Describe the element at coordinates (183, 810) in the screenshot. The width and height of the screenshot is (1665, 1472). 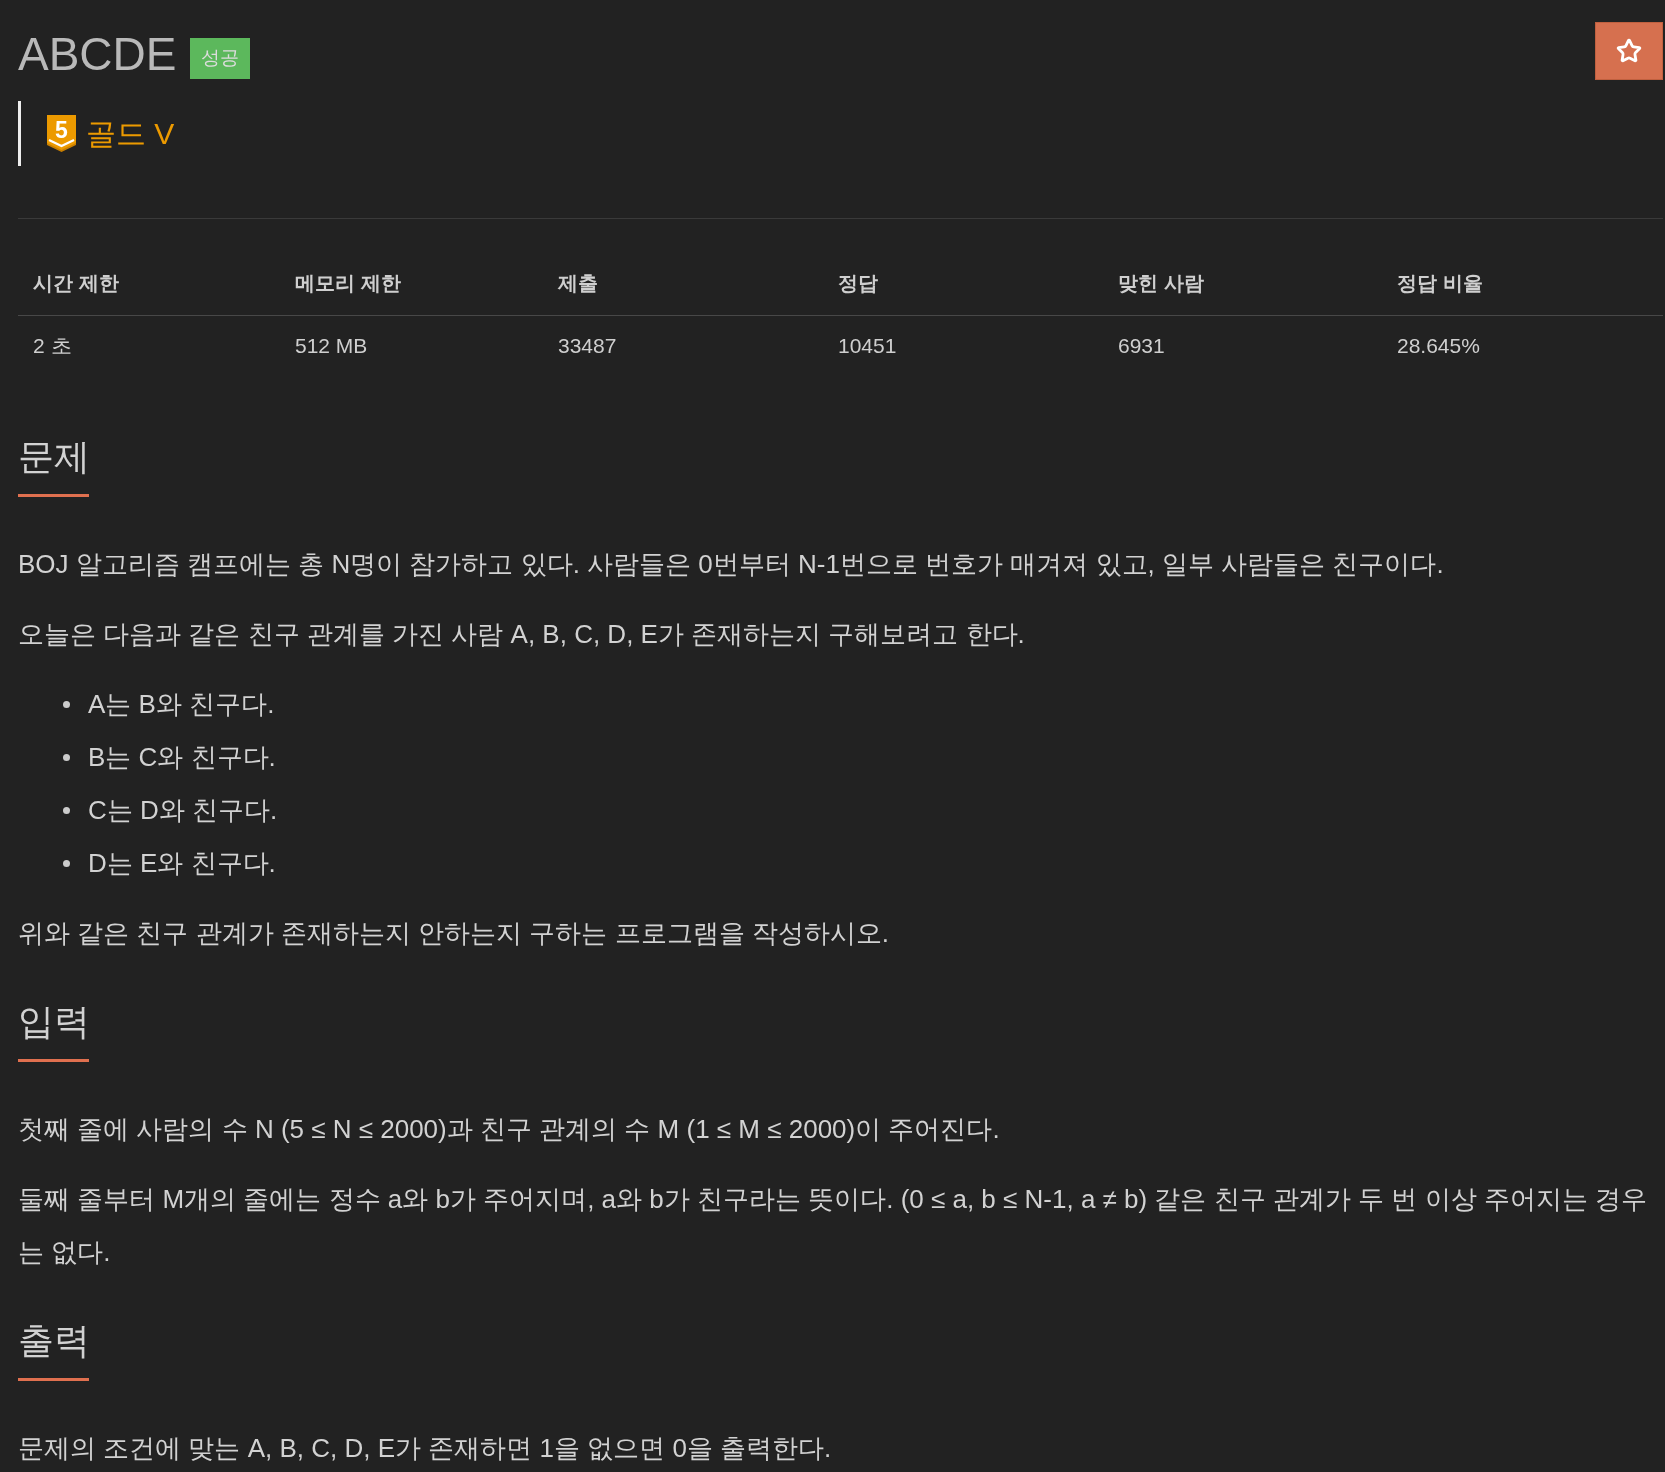
I see `list-item-text: C는 D와 친구다.` at that location.